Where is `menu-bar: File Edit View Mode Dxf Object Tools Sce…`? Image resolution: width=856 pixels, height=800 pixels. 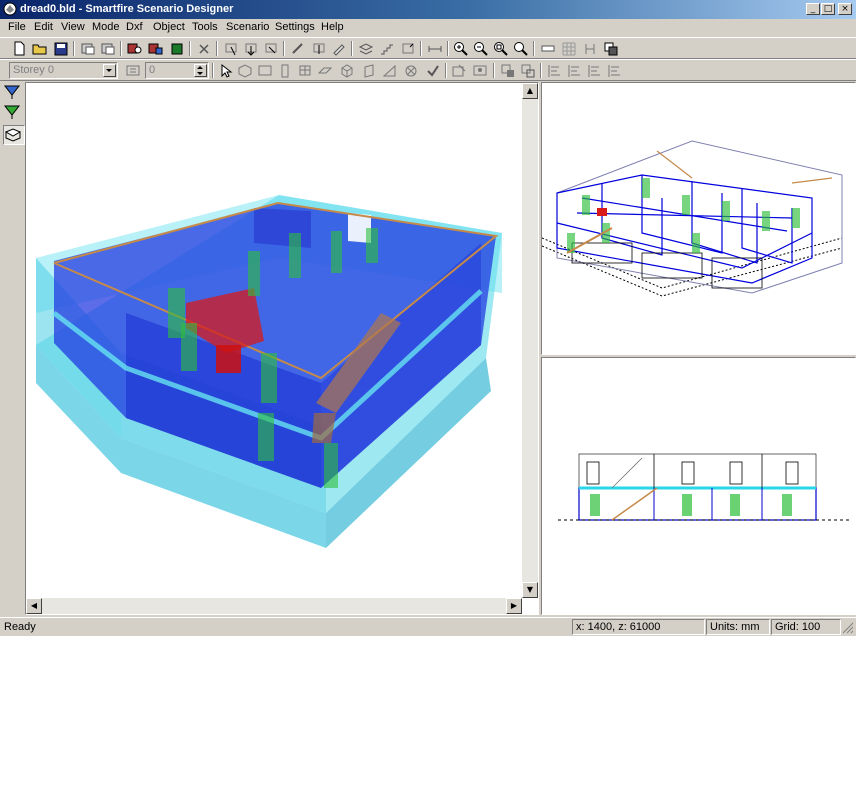
menu-bar: File Edit View Mode Dxf Object Tools Sce… is located at coordinates (428, 28).